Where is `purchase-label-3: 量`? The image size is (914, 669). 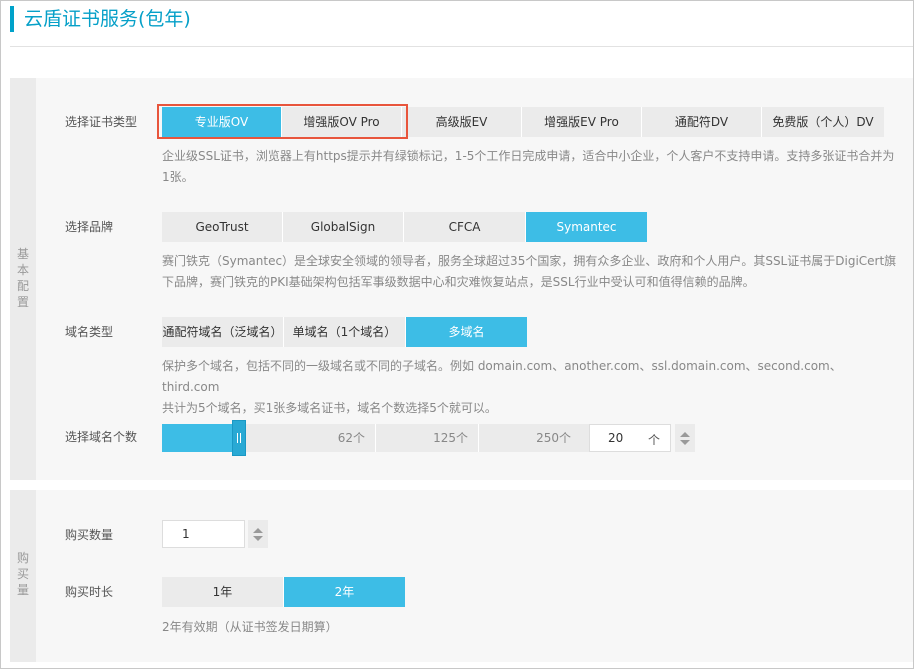
purchase-label-3: 量 is located at coordinates (22, 590).